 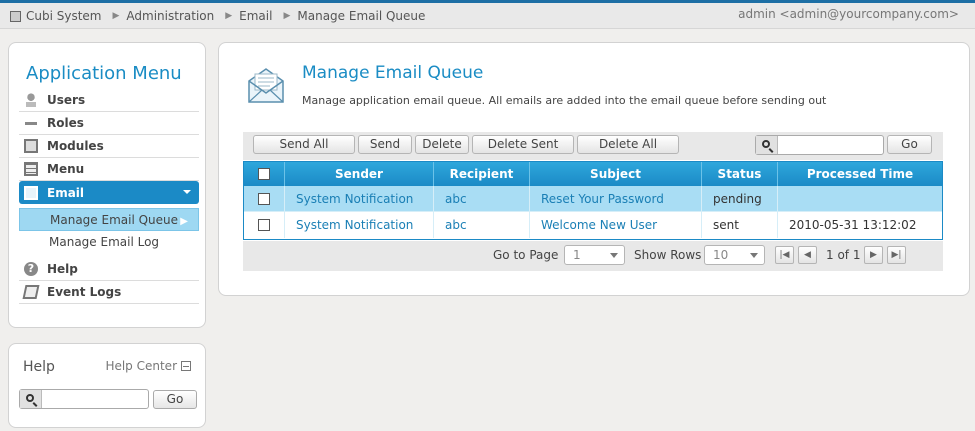 I want to click on menu-item-label: Menu, so click(x=66, y=169).